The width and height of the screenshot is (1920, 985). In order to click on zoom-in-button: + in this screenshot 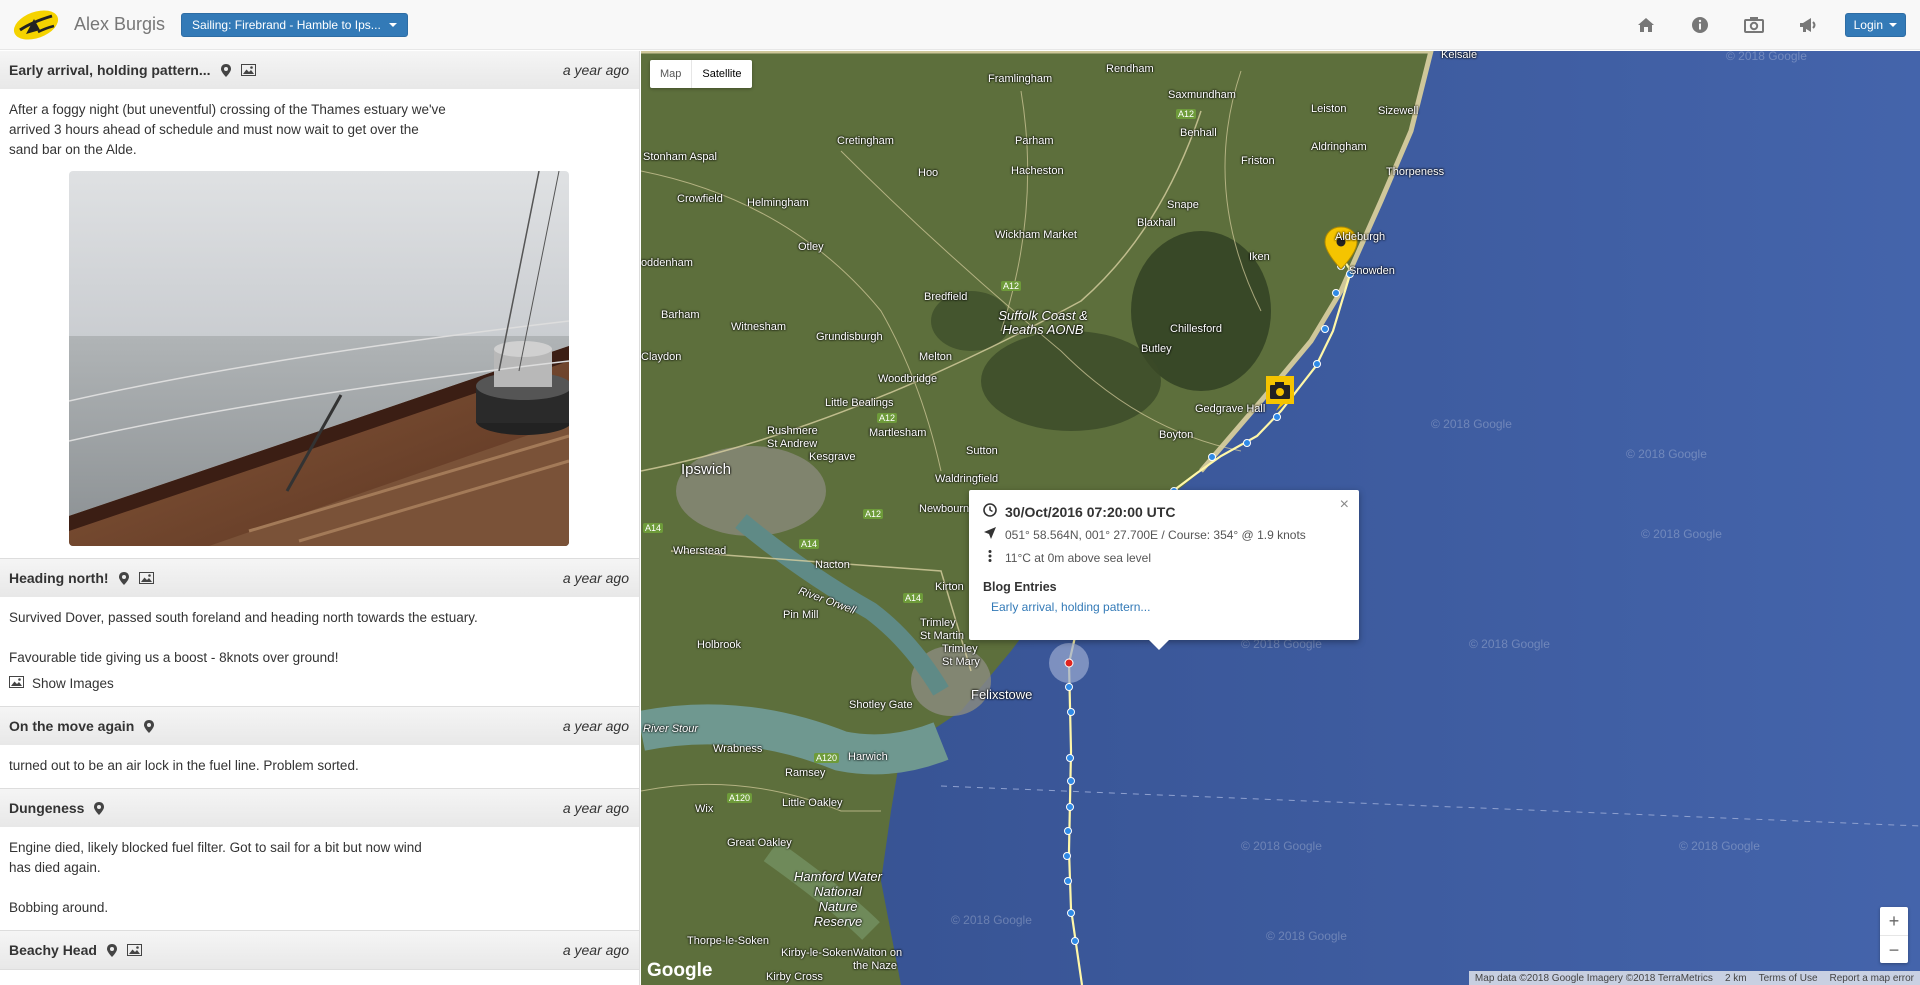, I will do `click(1894, 921)`.